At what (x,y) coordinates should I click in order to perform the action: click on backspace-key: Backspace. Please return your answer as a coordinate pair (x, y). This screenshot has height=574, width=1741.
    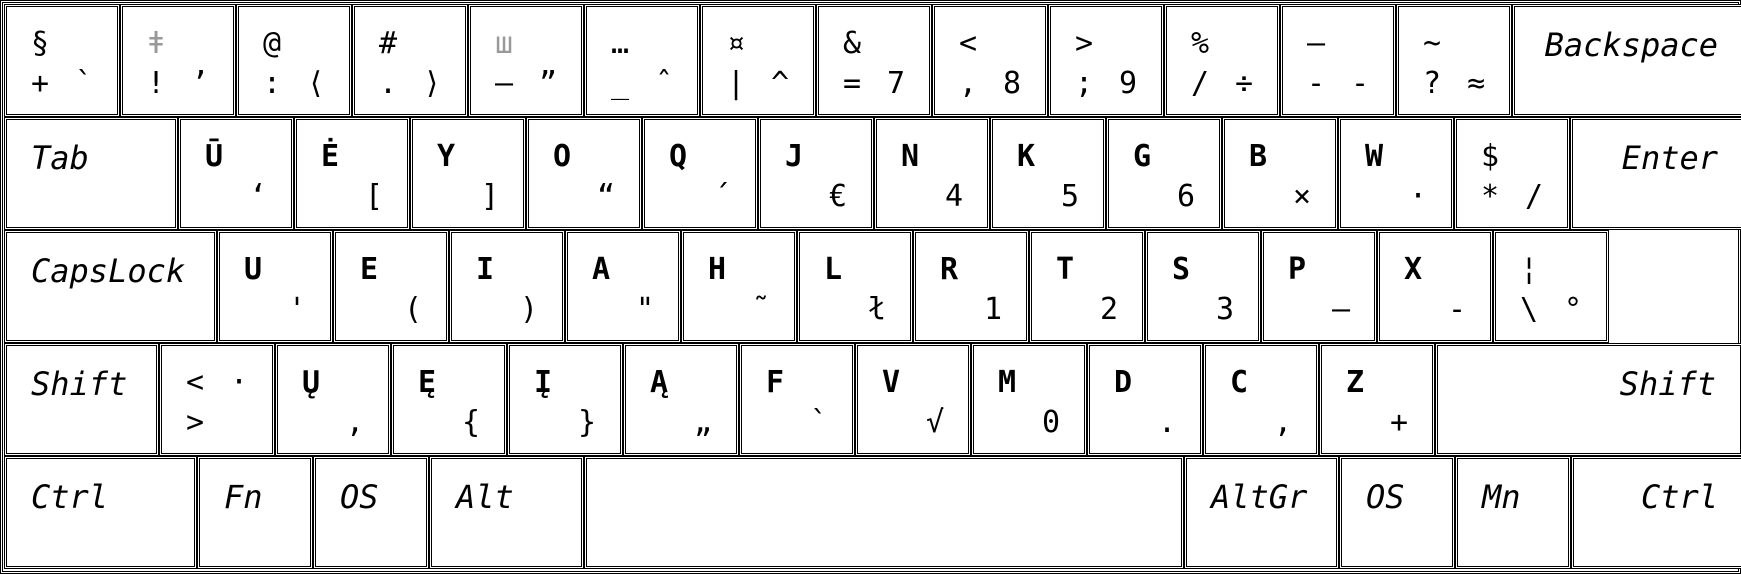
    Looking at the image, I should click on (1626, 60).